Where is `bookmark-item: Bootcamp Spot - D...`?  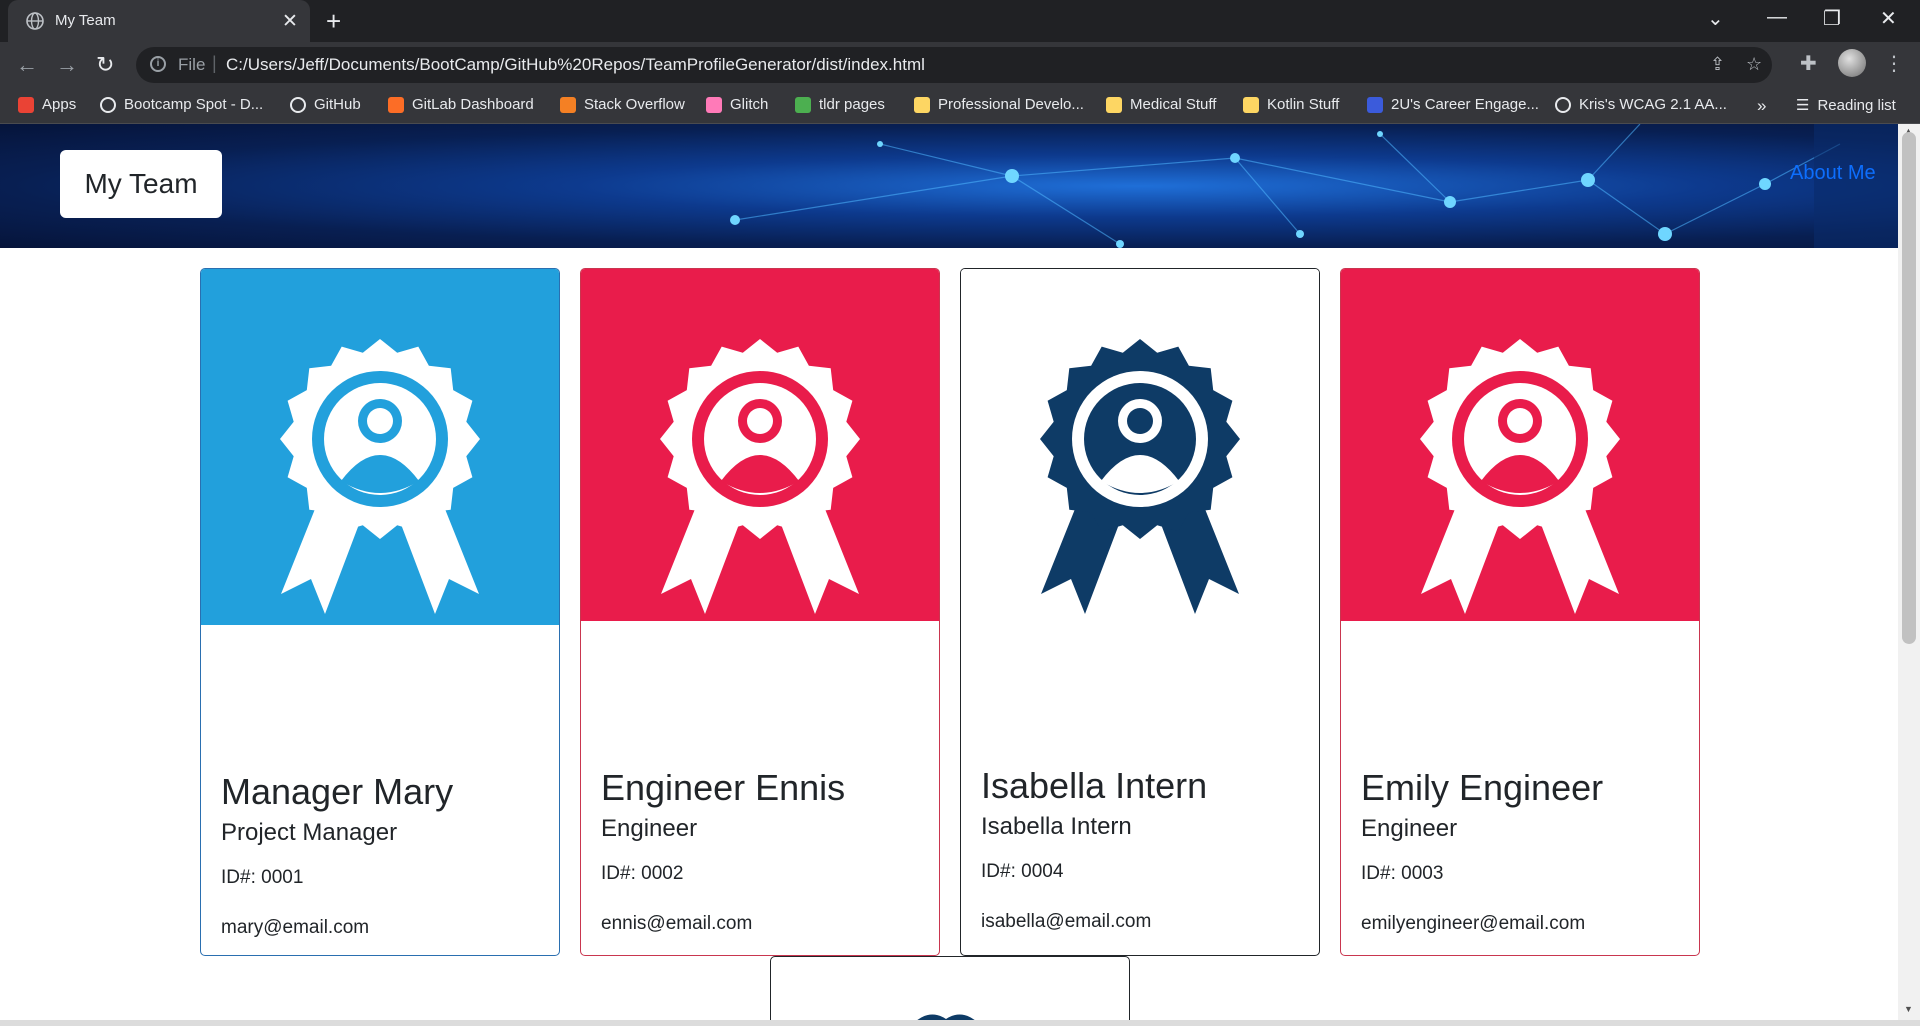
bookmark-item: Bootcamp Spot - D... is located at coordinates (181, 104).